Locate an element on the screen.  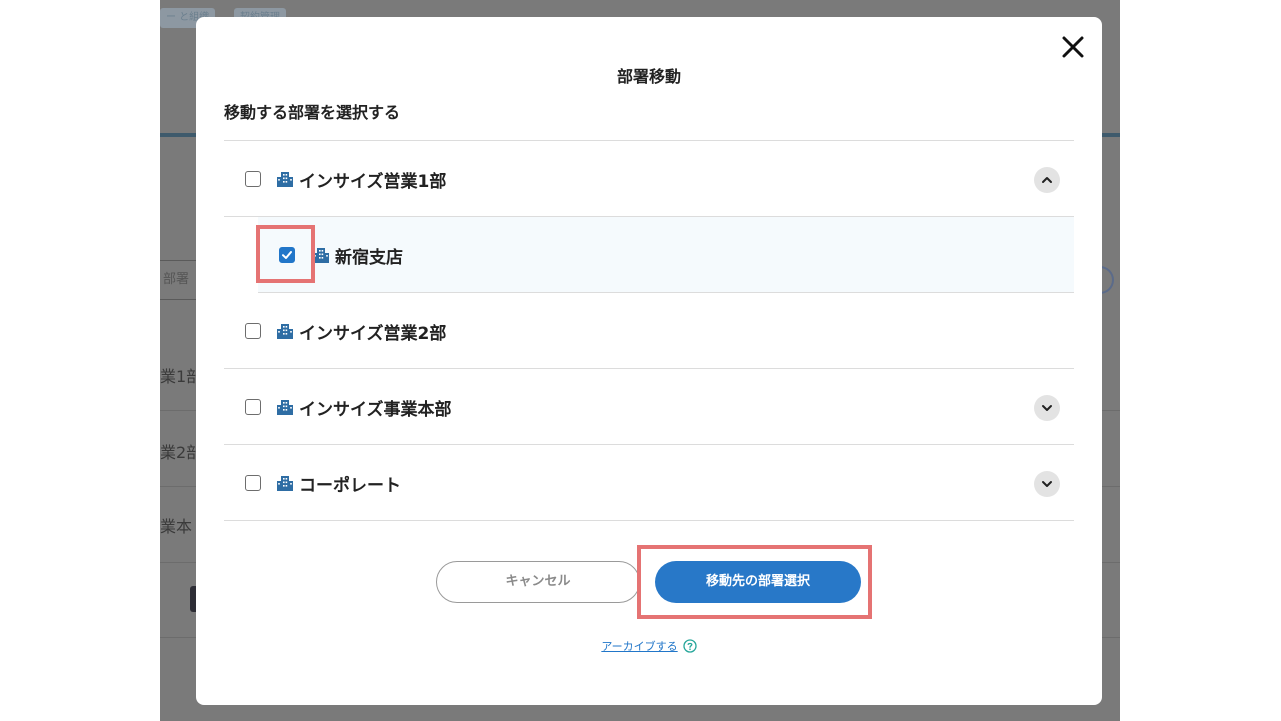
section-label: 移動する部署を選択する is located at coordinates (312, 112).